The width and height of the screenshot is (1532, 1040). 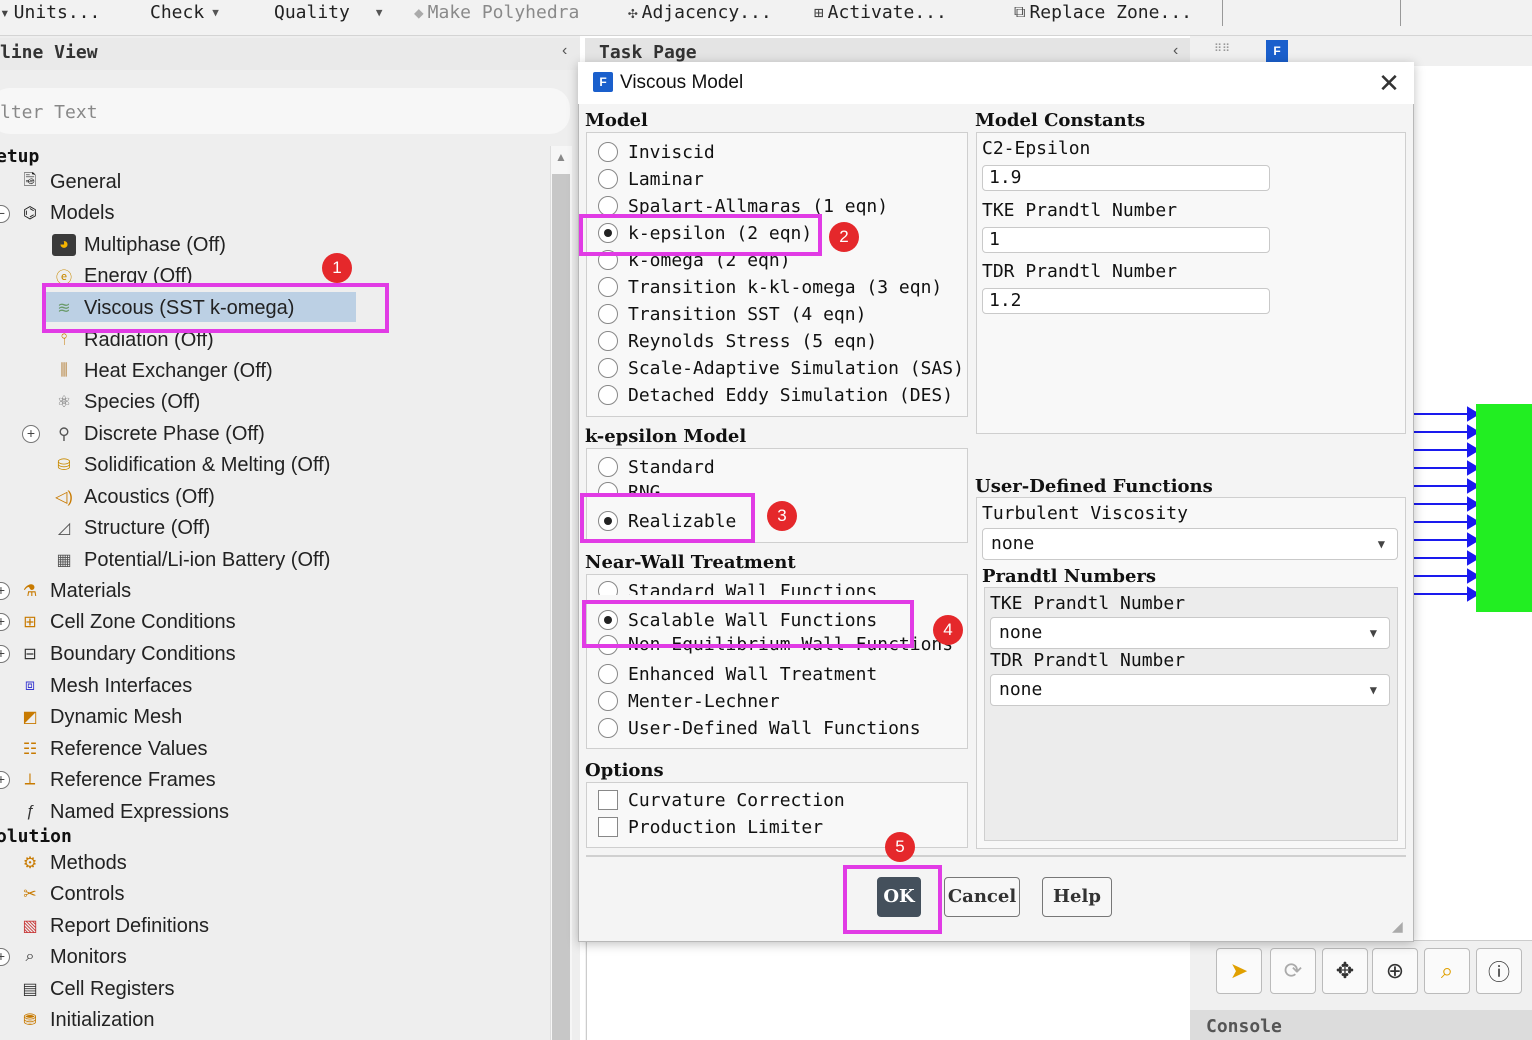 I want to click on report-definitions-icon: ▧, so click(x=30, y=926).